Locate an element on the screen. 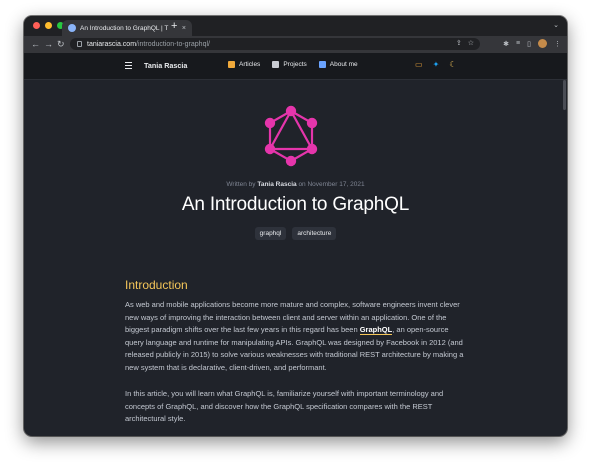 The image size is (590, 466). side-panel-icon: ▯ is located at coordinates (529, 44).